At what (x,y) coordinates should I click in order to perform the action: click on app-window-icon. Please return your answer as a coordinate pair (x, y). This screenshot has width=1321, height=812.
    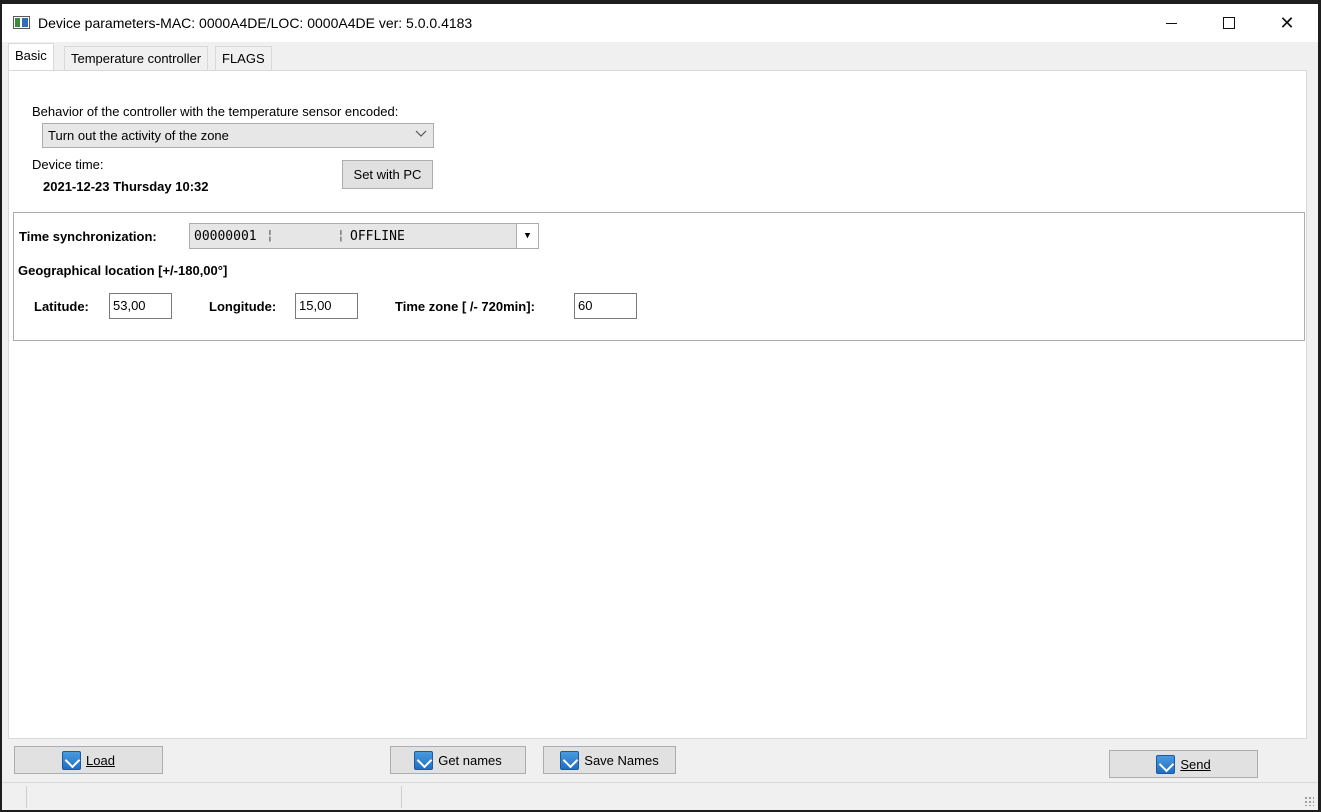
    Looking at the image, I should click on (21, 22).